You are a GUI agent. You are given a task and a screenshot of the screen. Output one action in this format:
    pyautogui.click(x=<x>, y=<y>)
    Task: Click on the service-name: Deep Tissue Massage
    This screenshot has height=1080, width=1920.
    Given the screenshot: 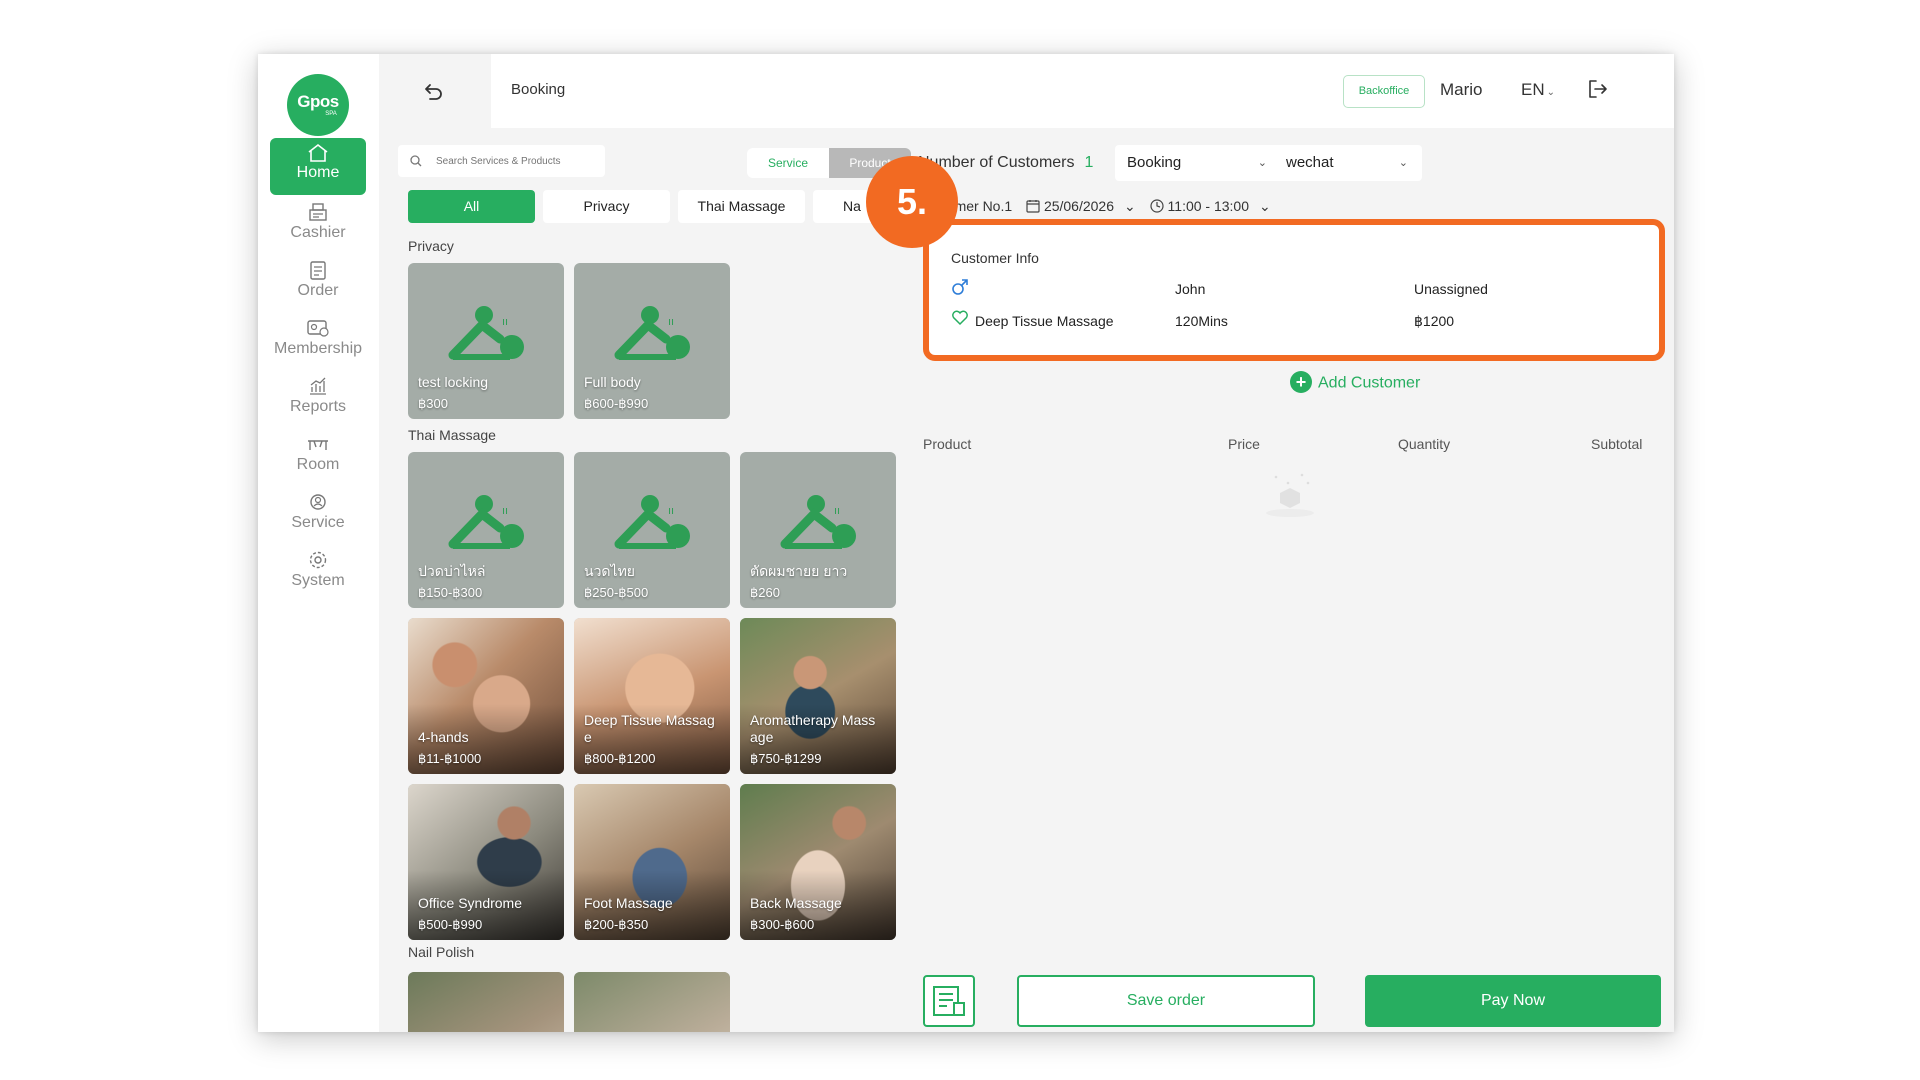 What is the action you would take?
    pyautogui.click(x=1044, y=321)
    